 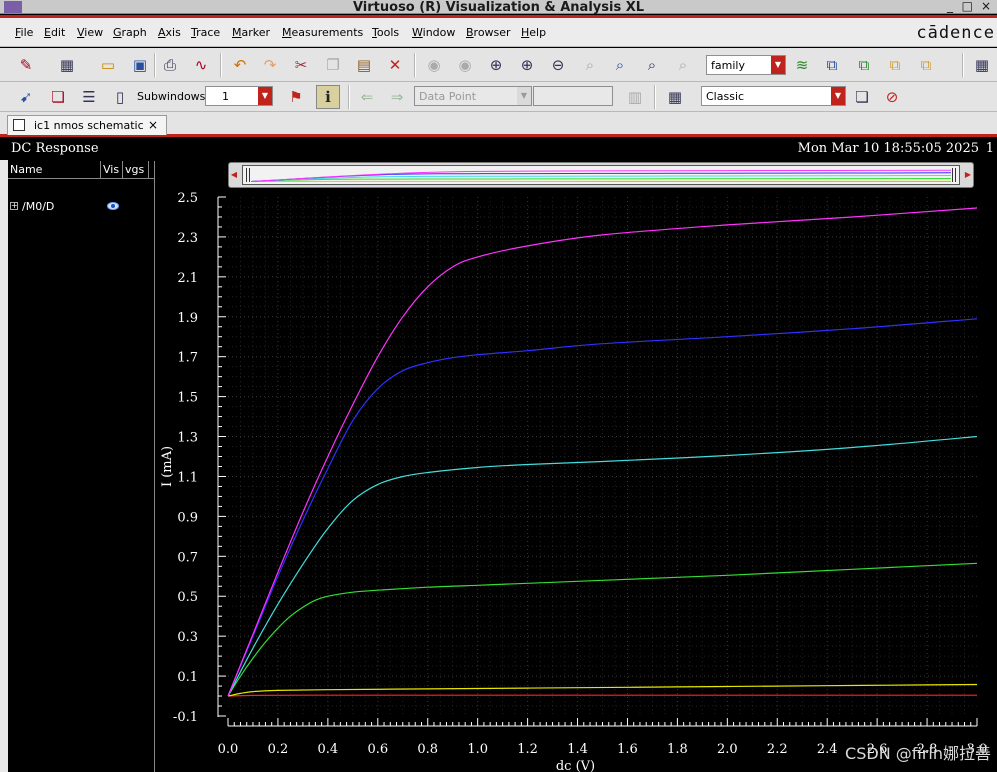 What do you see at coordinates (187, 517) in the screenshot?
I see `y-tick-label: 0.9` at bounding box center [187, 517].